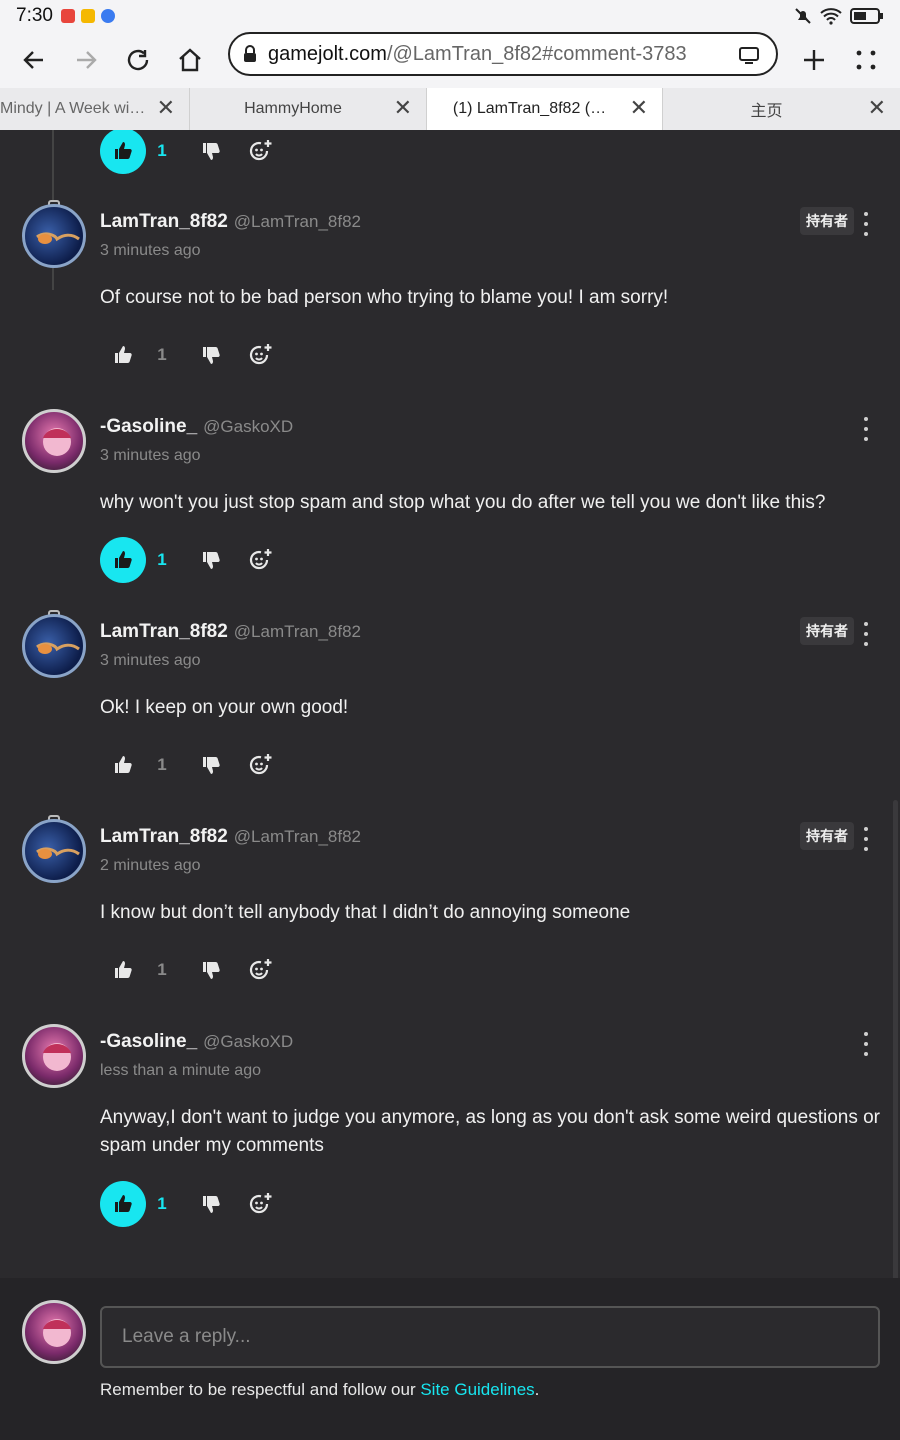  What do you see at coordinates (86, 60) in the screenshot?
I see `forward-button` at bounding box center [86, 60].